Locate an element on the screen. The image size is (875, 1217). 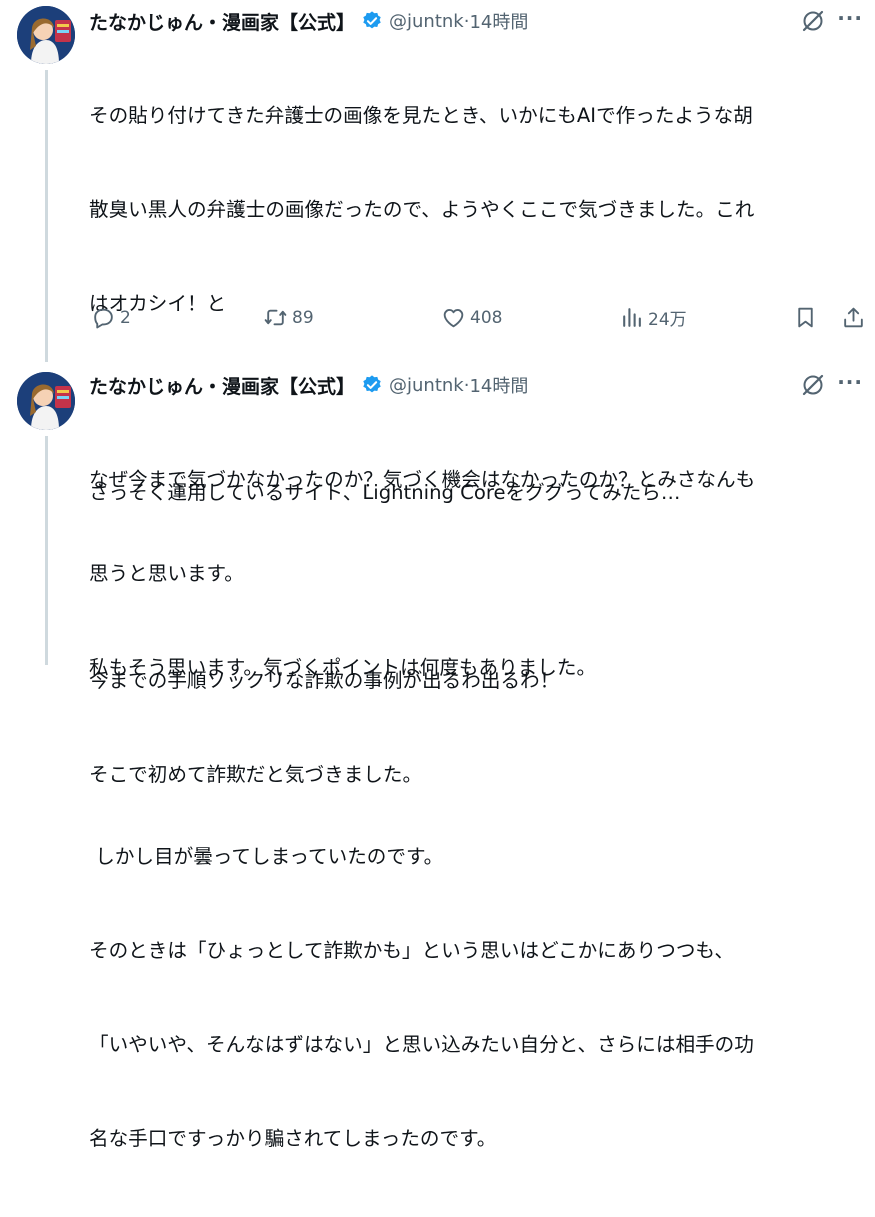
tweet-line: しかし目が曇ってしまっていたのです。 is located at coordinates (266, 856).